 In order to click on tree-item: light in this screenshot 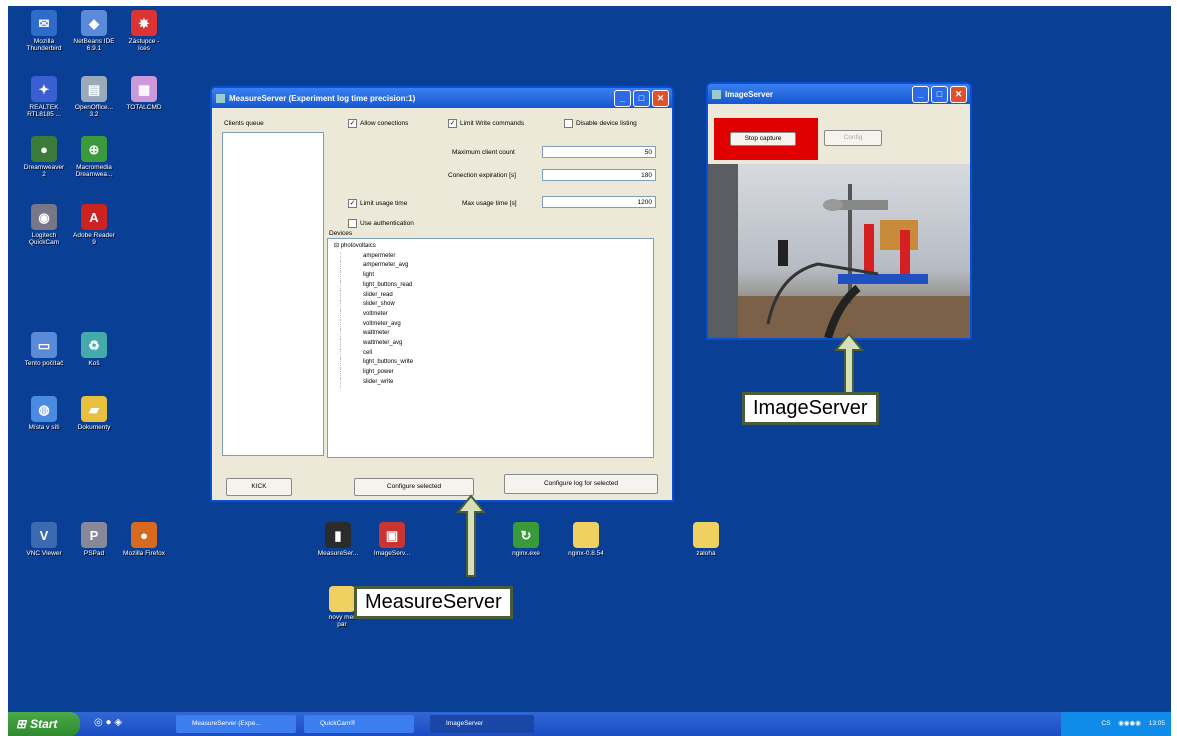, I will do `click(496, 276)`.